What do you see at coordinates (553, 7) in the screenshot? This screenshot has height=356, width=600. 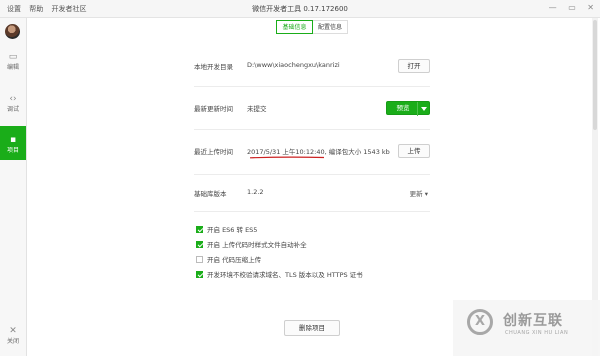 I see `minimize-icon: —` at bounding box center [553, 7].